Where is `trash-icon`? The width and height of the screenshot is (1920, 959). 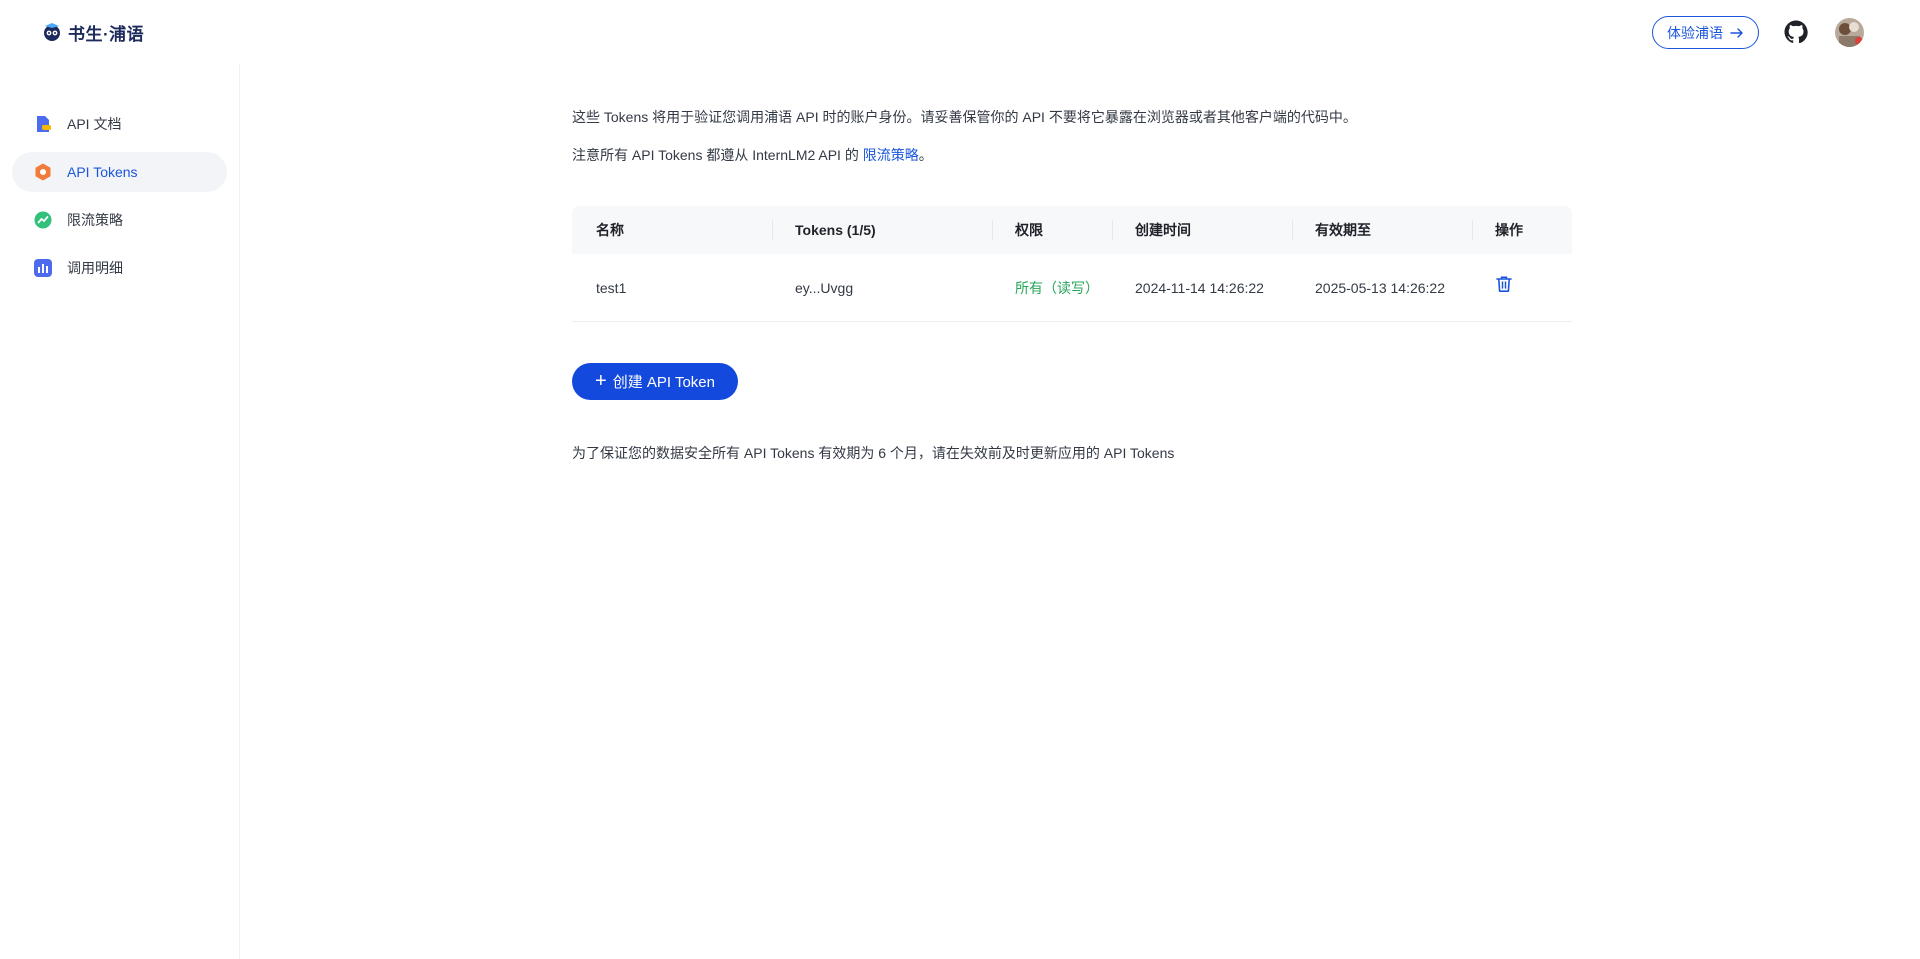 trash-icon is located at coordinates (1504, 284).